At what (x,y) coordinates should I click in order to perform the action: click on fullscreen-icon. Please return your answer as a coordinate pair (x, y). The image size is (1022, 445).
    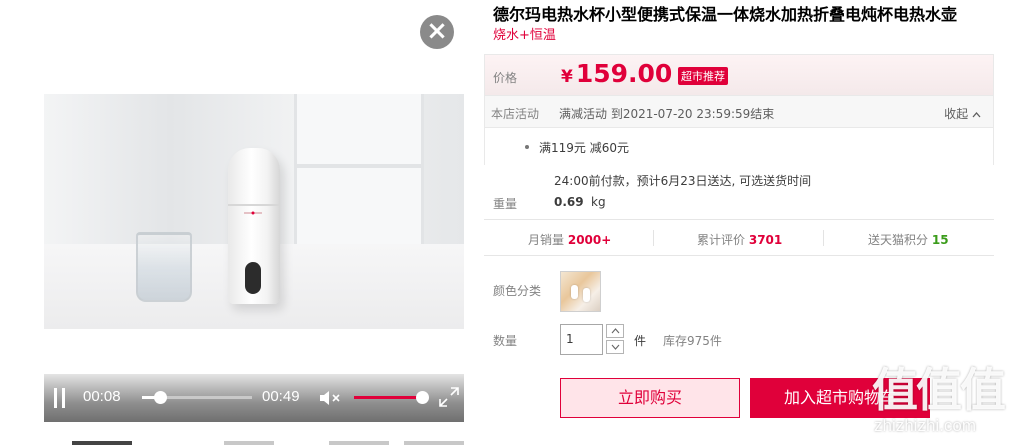
    Looking at the image, I should click on (449, 397).